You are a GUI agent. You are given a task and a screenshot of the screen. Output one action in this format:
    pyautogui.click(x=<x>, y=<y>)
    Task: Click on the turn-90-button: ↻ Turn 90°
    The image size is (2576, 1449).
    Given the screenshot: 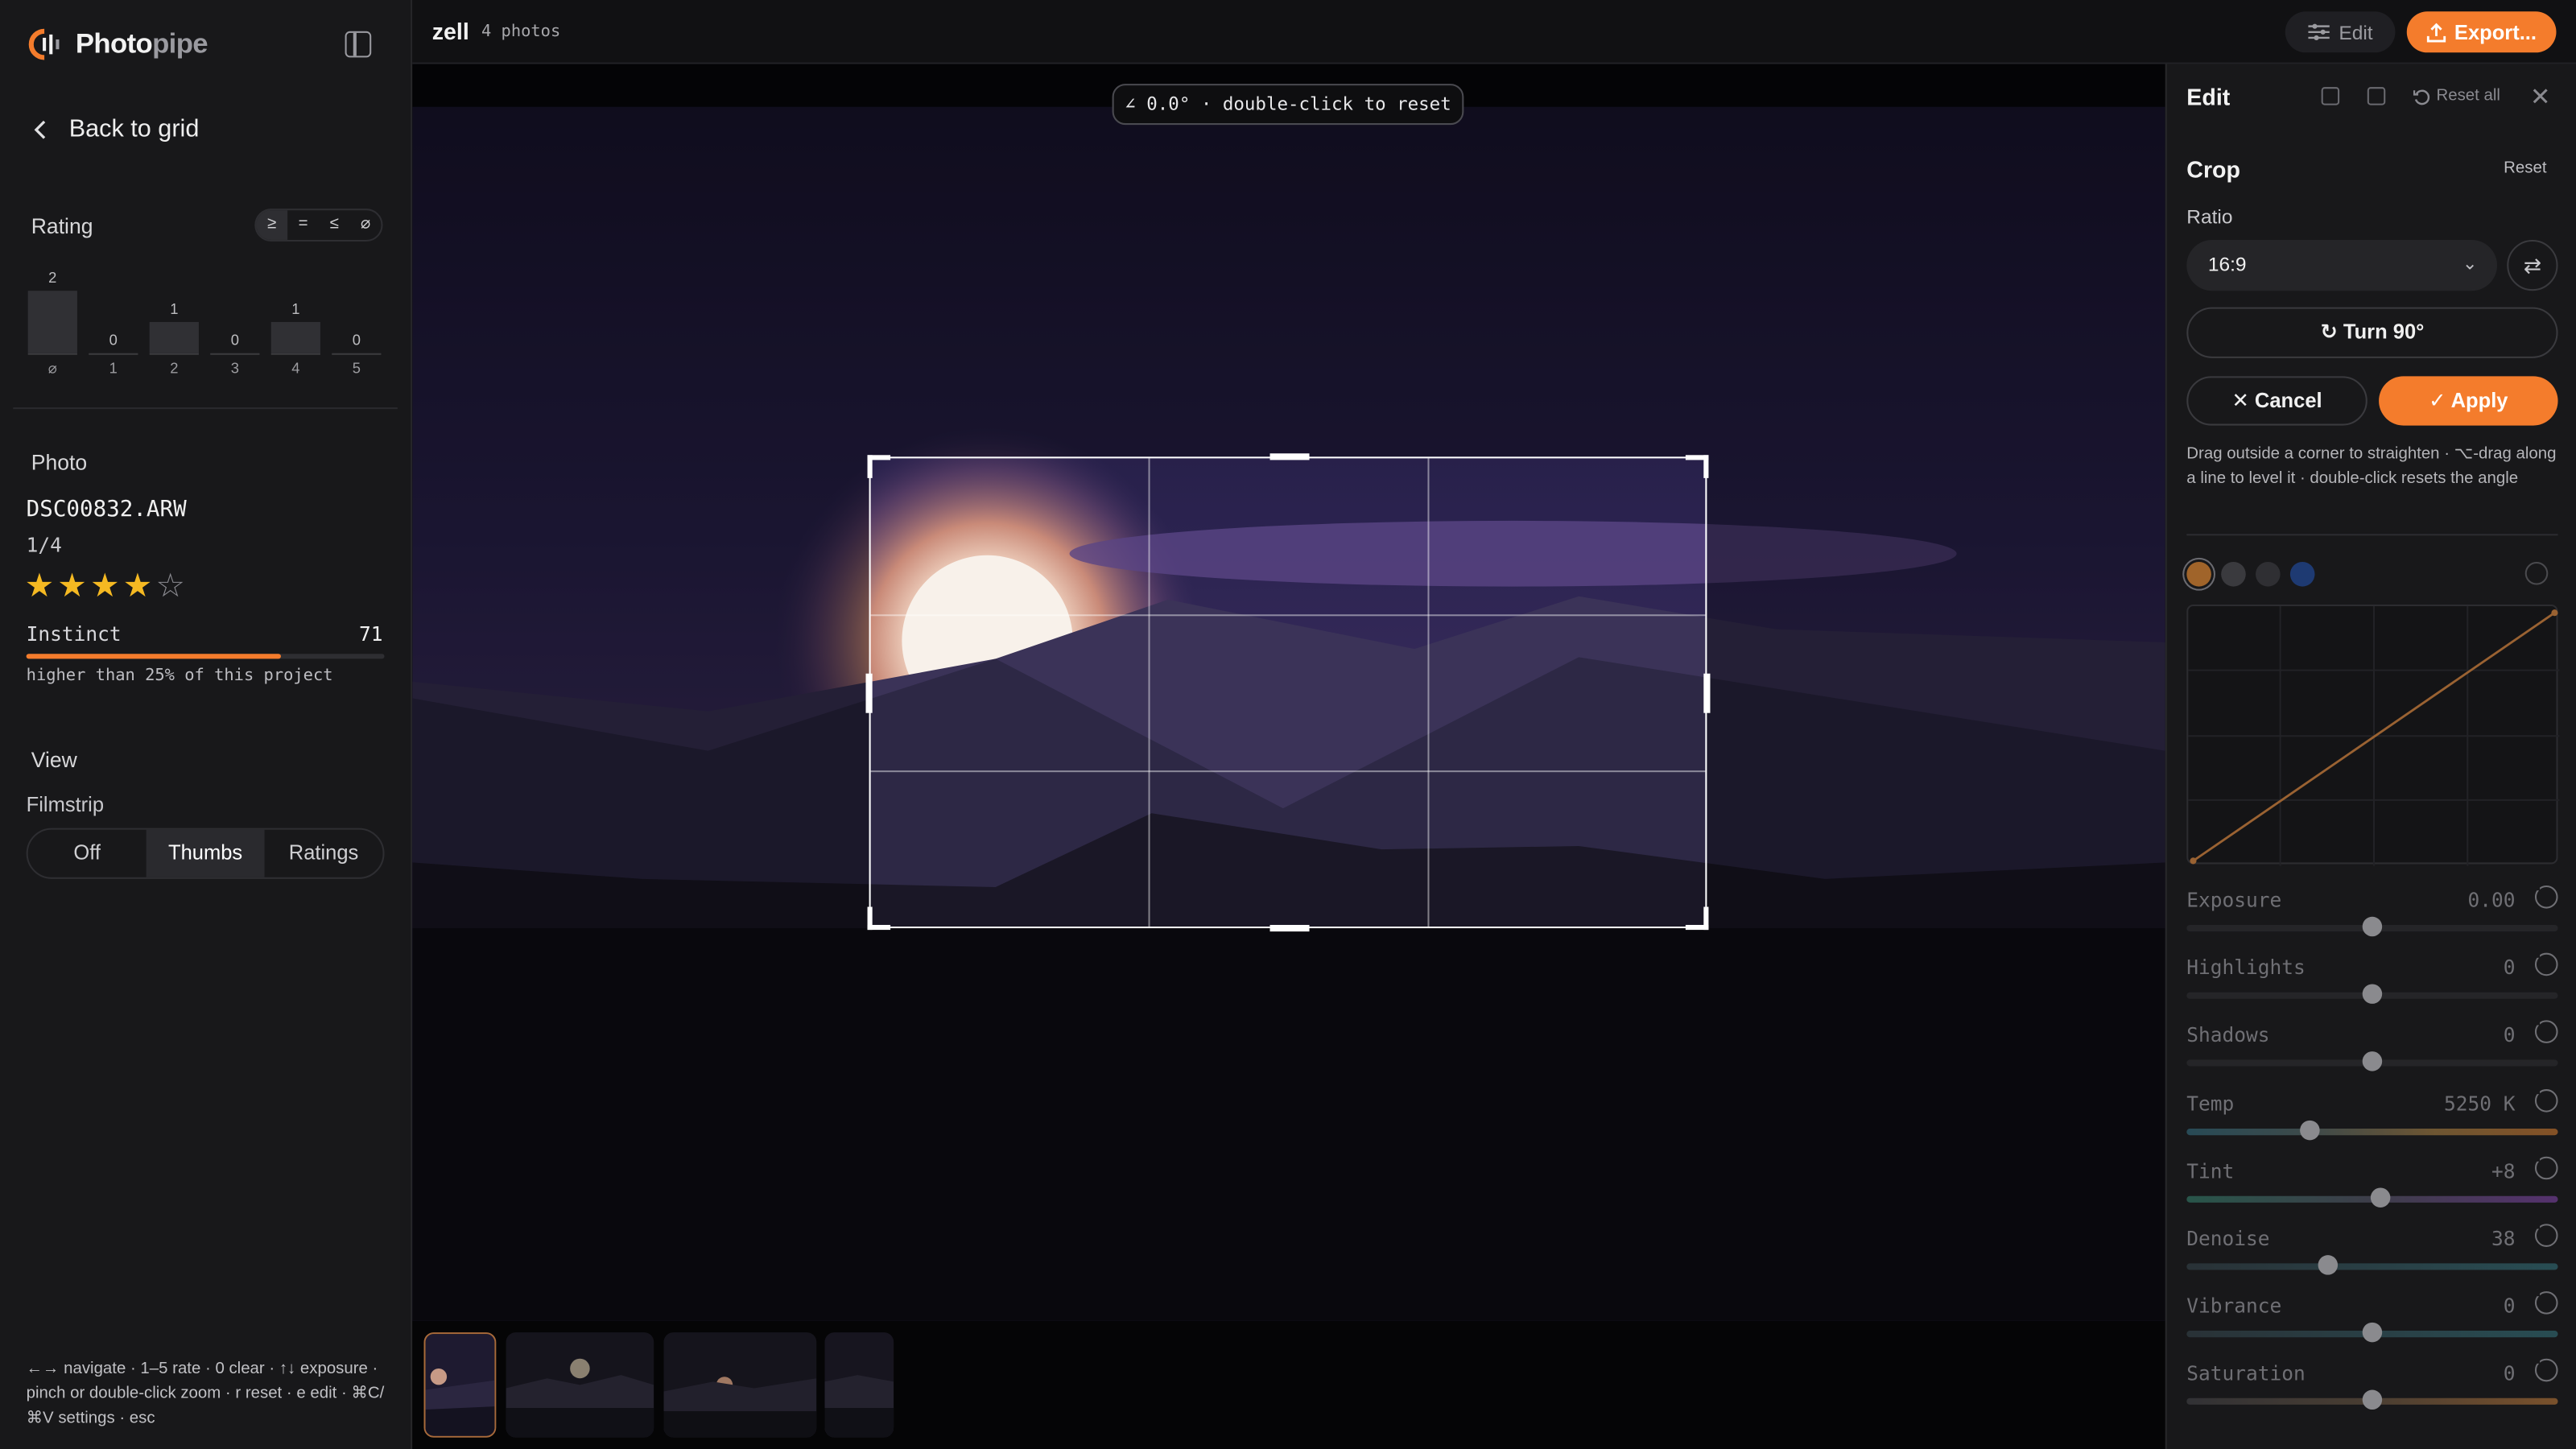 What is the action you would take?
    pyautogui.click(x=2372, y=332)
    